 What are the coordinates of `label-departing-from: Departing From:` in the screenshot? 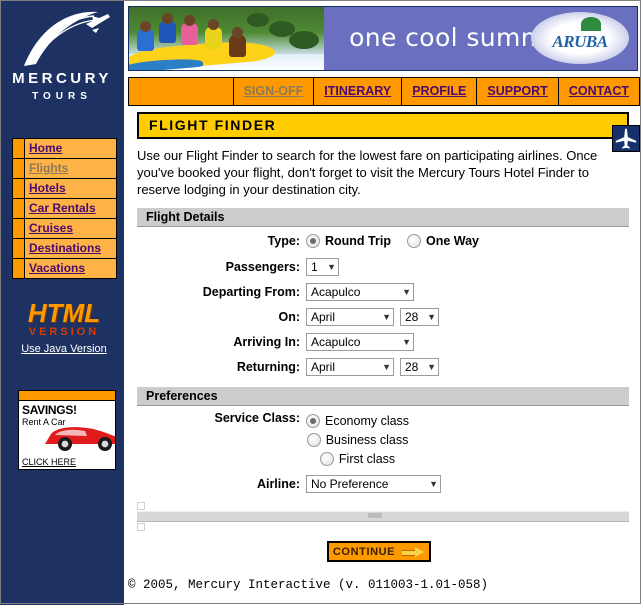 It's located at (251, 291).